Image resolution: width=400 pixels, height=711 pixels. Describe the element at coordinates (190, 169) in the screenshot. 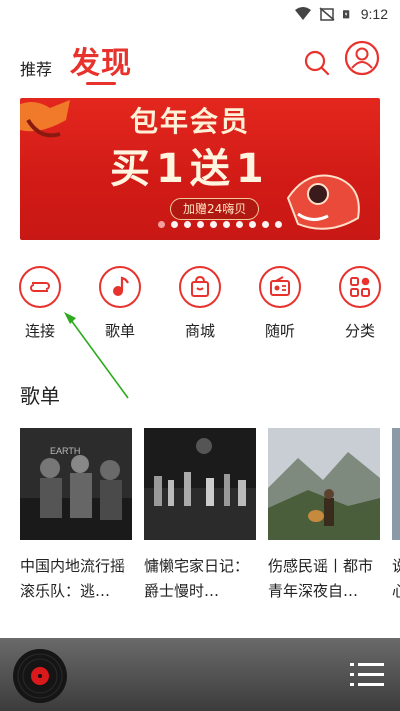

I see `banner-title-line2: 买1送1` at that location.